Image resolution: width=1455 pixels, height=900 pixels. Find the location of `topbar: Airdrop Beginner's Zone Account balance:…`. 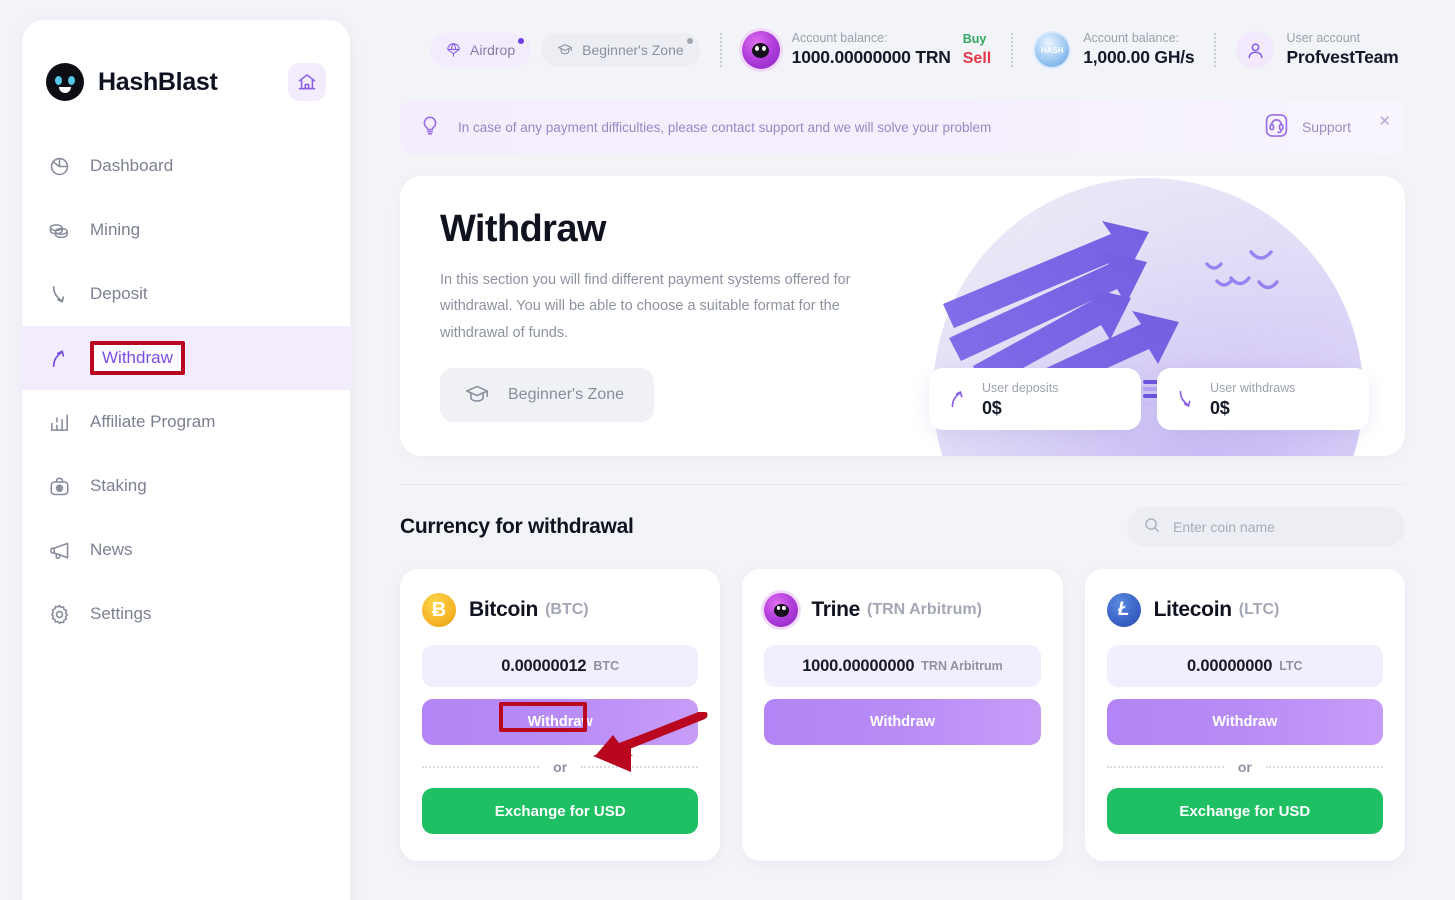

topbar: Airdrop Beginner's Zone Account balance:… is located at coordinates (902, 50).